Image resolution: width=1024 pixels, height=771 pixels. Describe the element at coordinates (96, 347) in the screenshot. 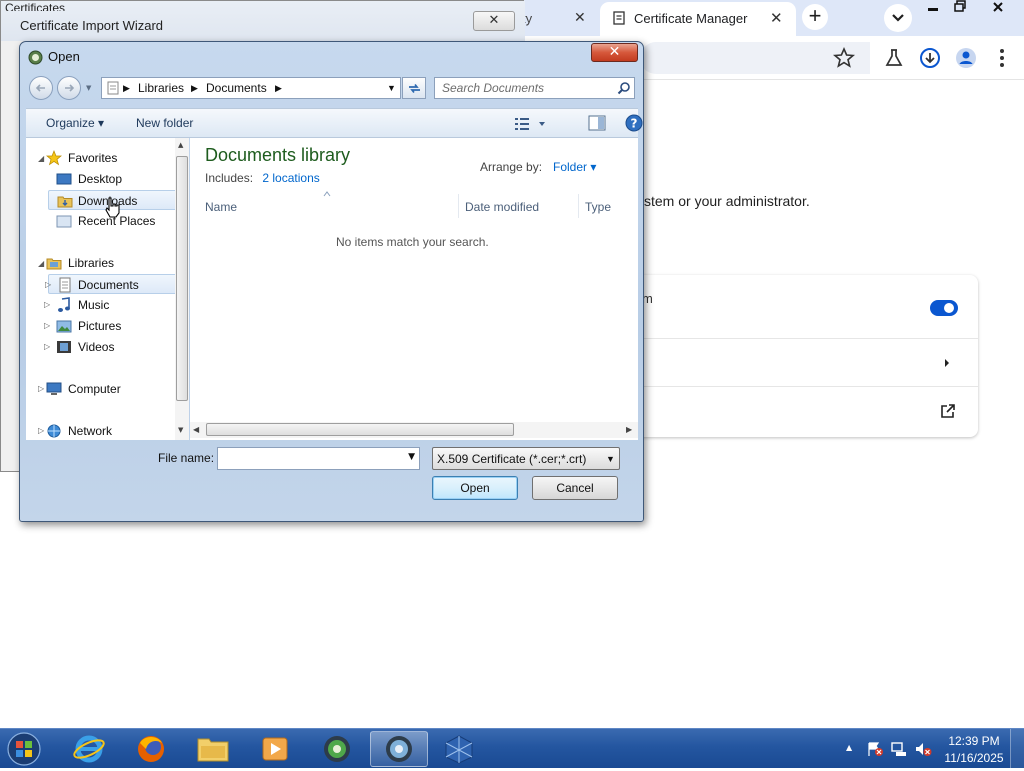

I see `nav-videos-label: Videos` at that location.